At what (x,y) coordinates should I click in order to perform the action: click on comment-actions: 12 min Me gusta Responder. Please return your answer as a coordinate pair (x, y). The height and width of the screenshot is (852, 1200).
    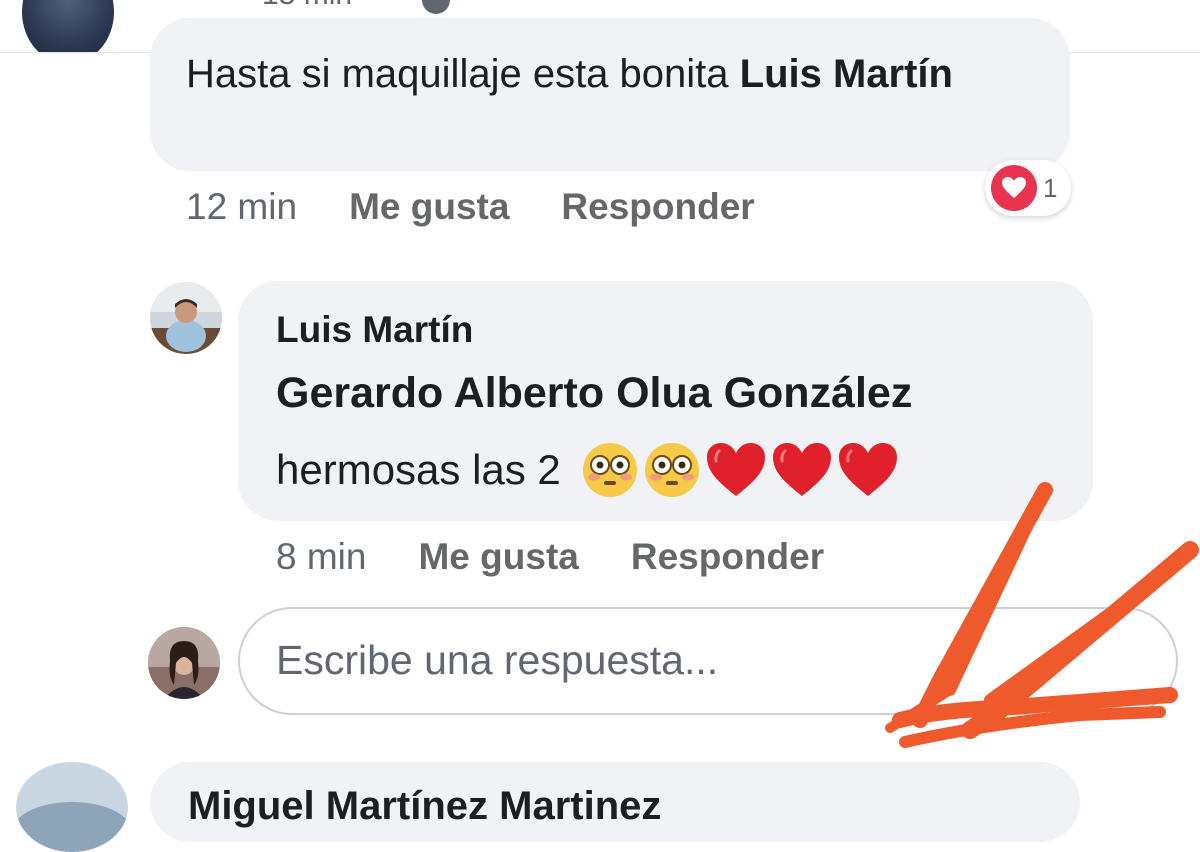
    Looking at the image, I should click on (496, 207).